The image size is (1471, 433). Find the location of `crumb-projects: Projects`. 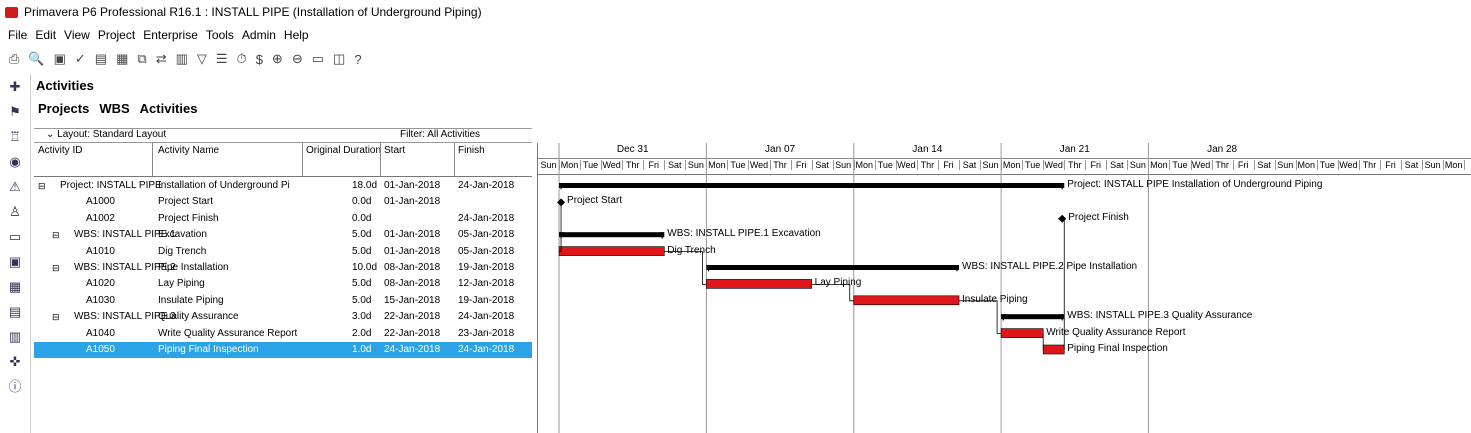

crumb-projects: Projects is located at coordinates (63, 108).